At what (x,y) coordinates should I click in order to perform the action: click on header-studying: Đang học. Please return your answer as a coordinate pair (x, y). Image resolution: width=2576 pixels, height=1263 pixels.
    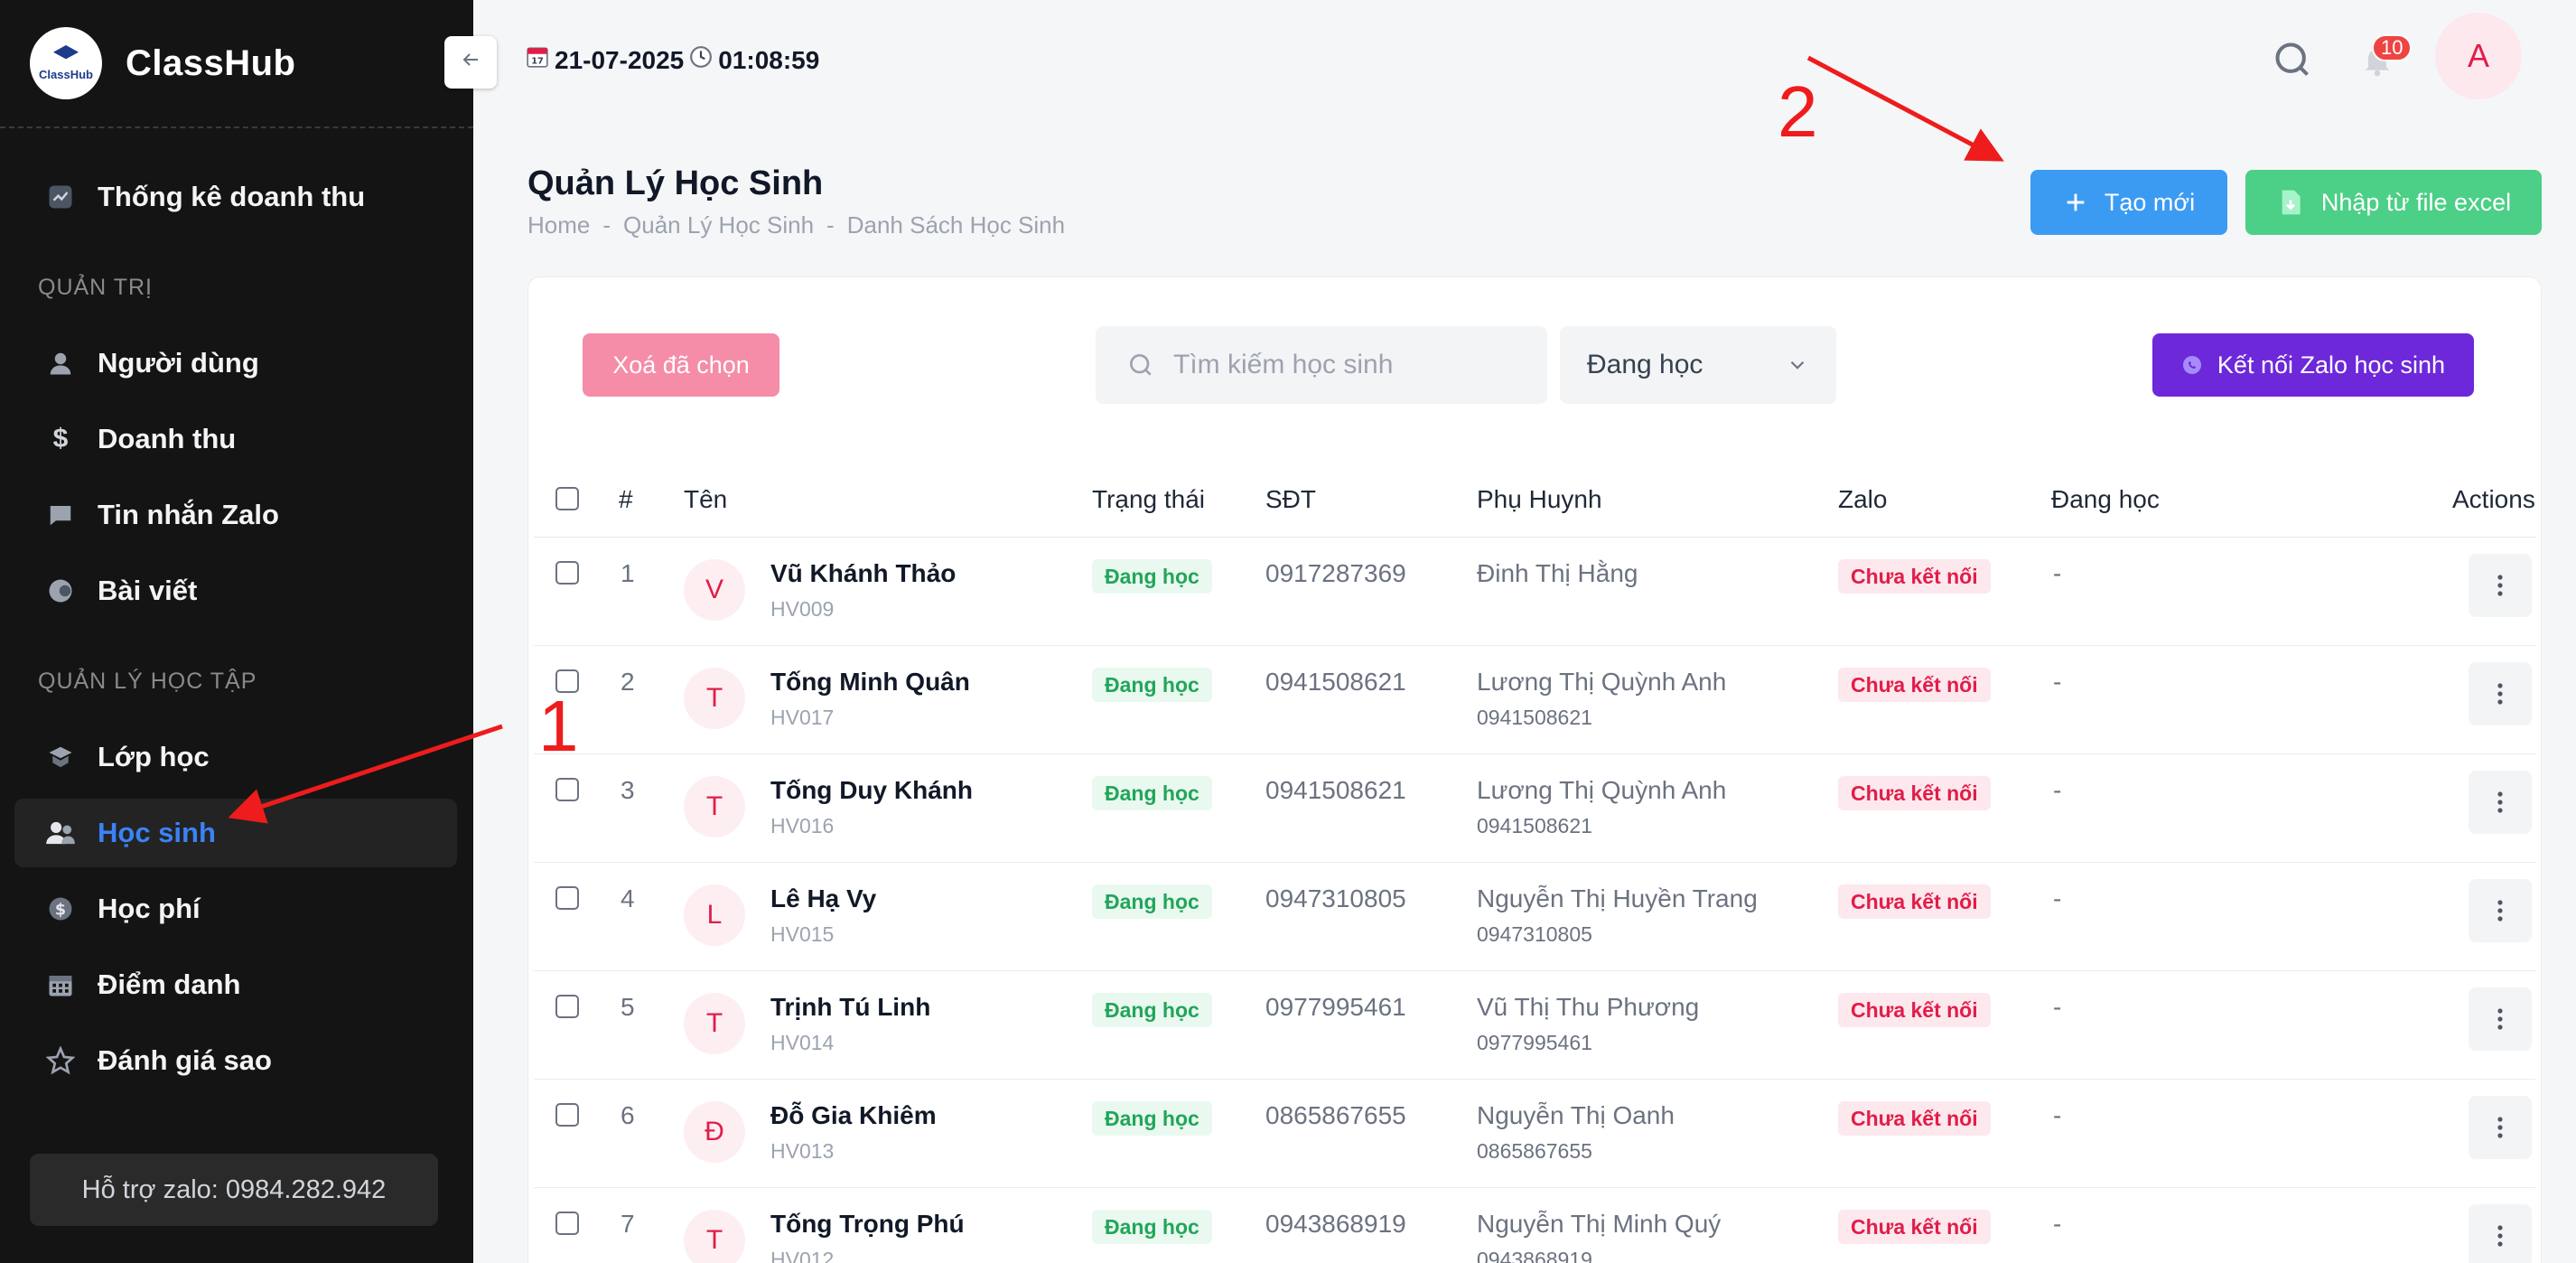
    Looking at the image, I should click on (2105, 499).